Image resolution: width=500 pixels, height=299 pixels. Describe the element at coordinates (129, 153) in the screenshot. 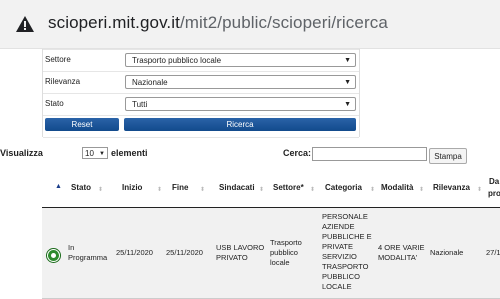

I see `elementi-label: elementi` at that location.